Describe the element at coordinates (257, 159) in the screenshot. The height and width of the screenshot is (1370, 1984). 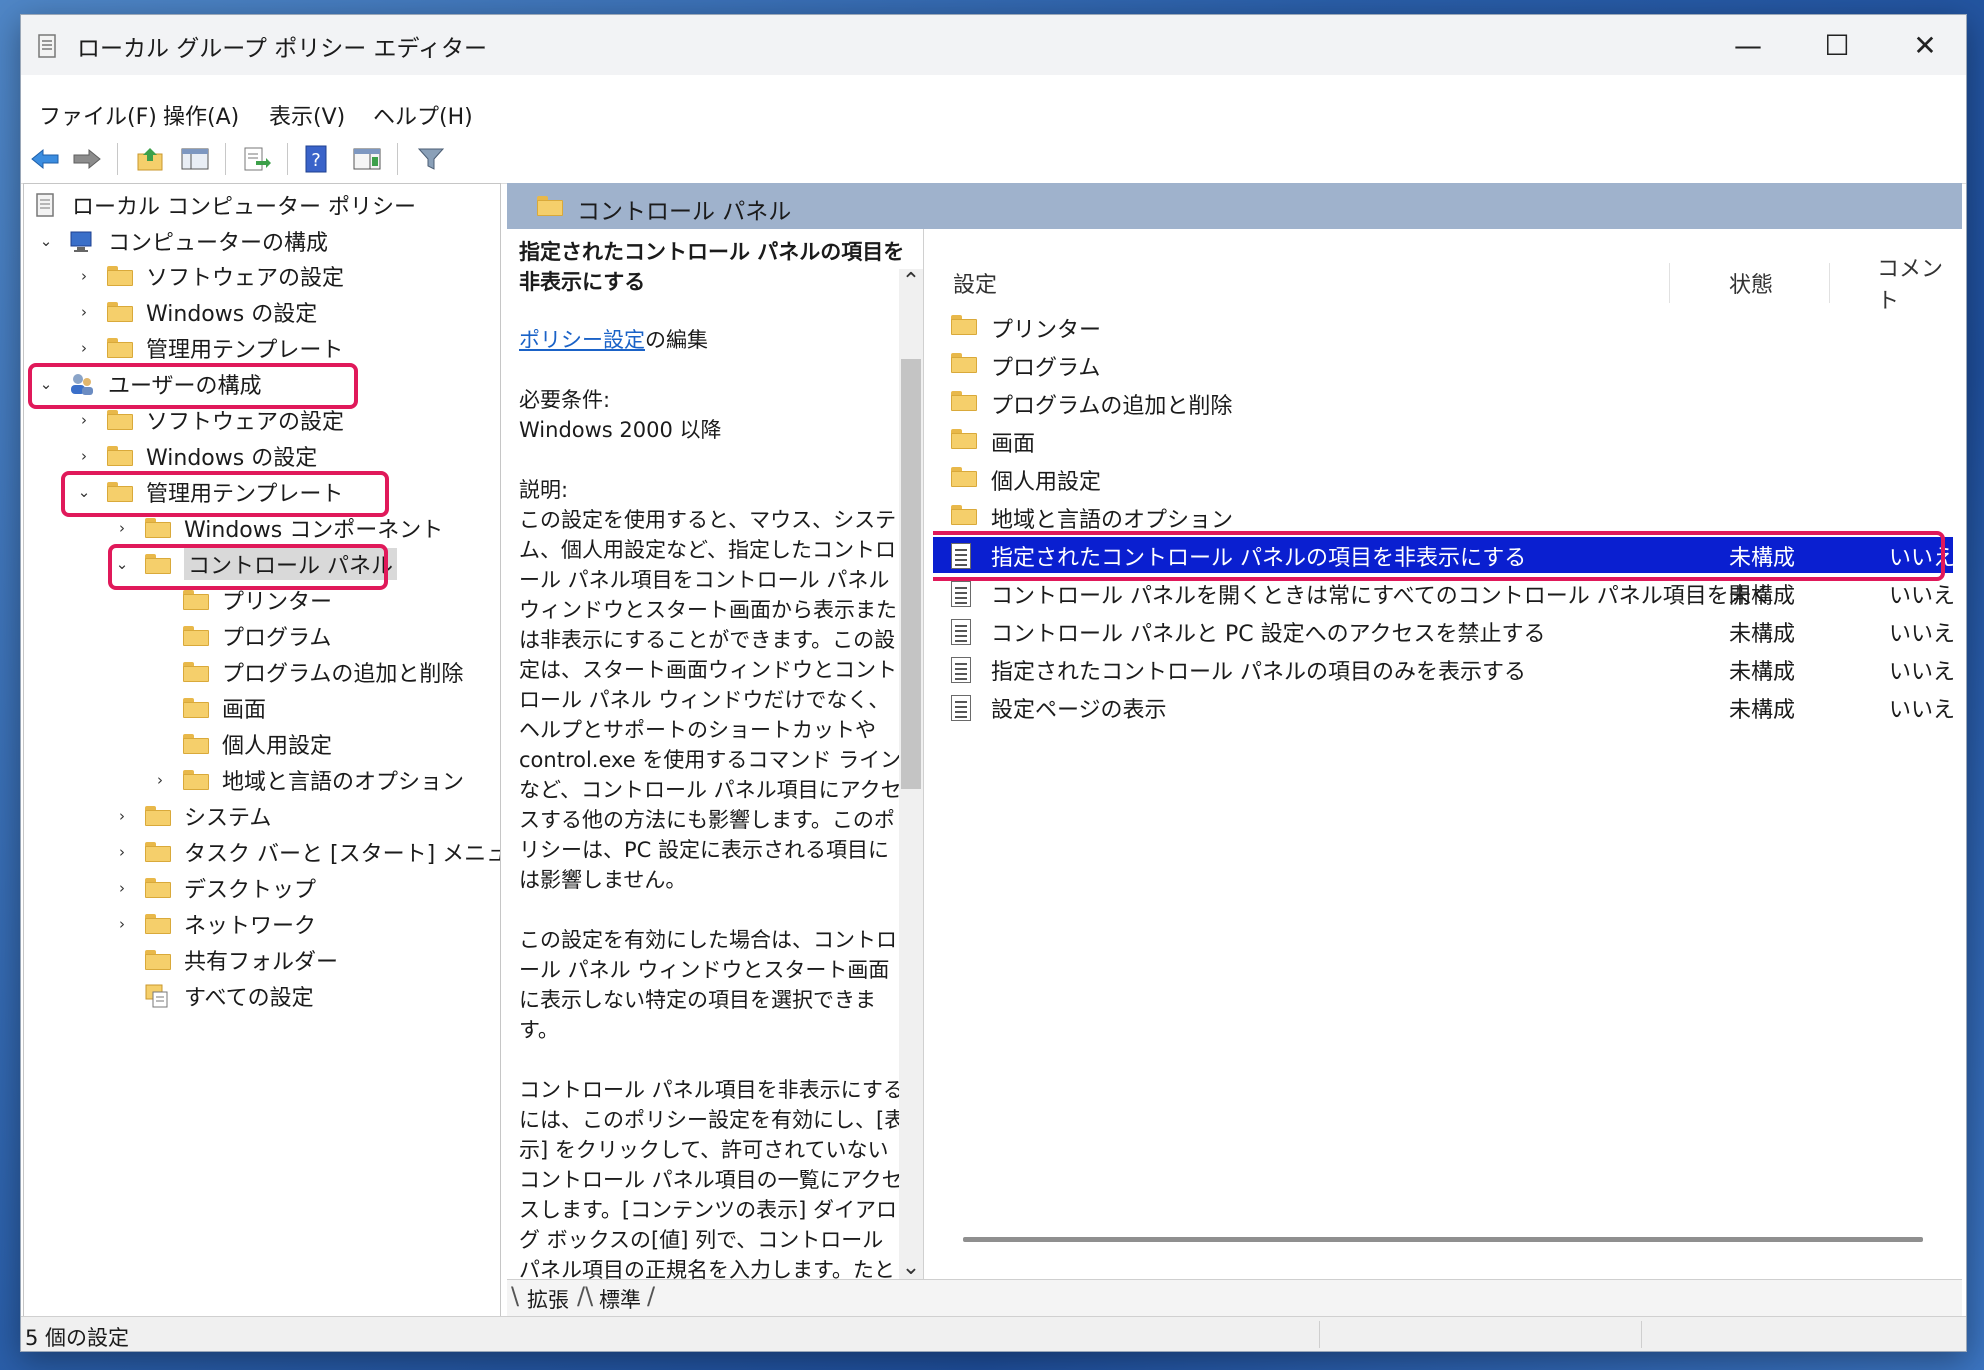
I see `export-list-icon` at that location.